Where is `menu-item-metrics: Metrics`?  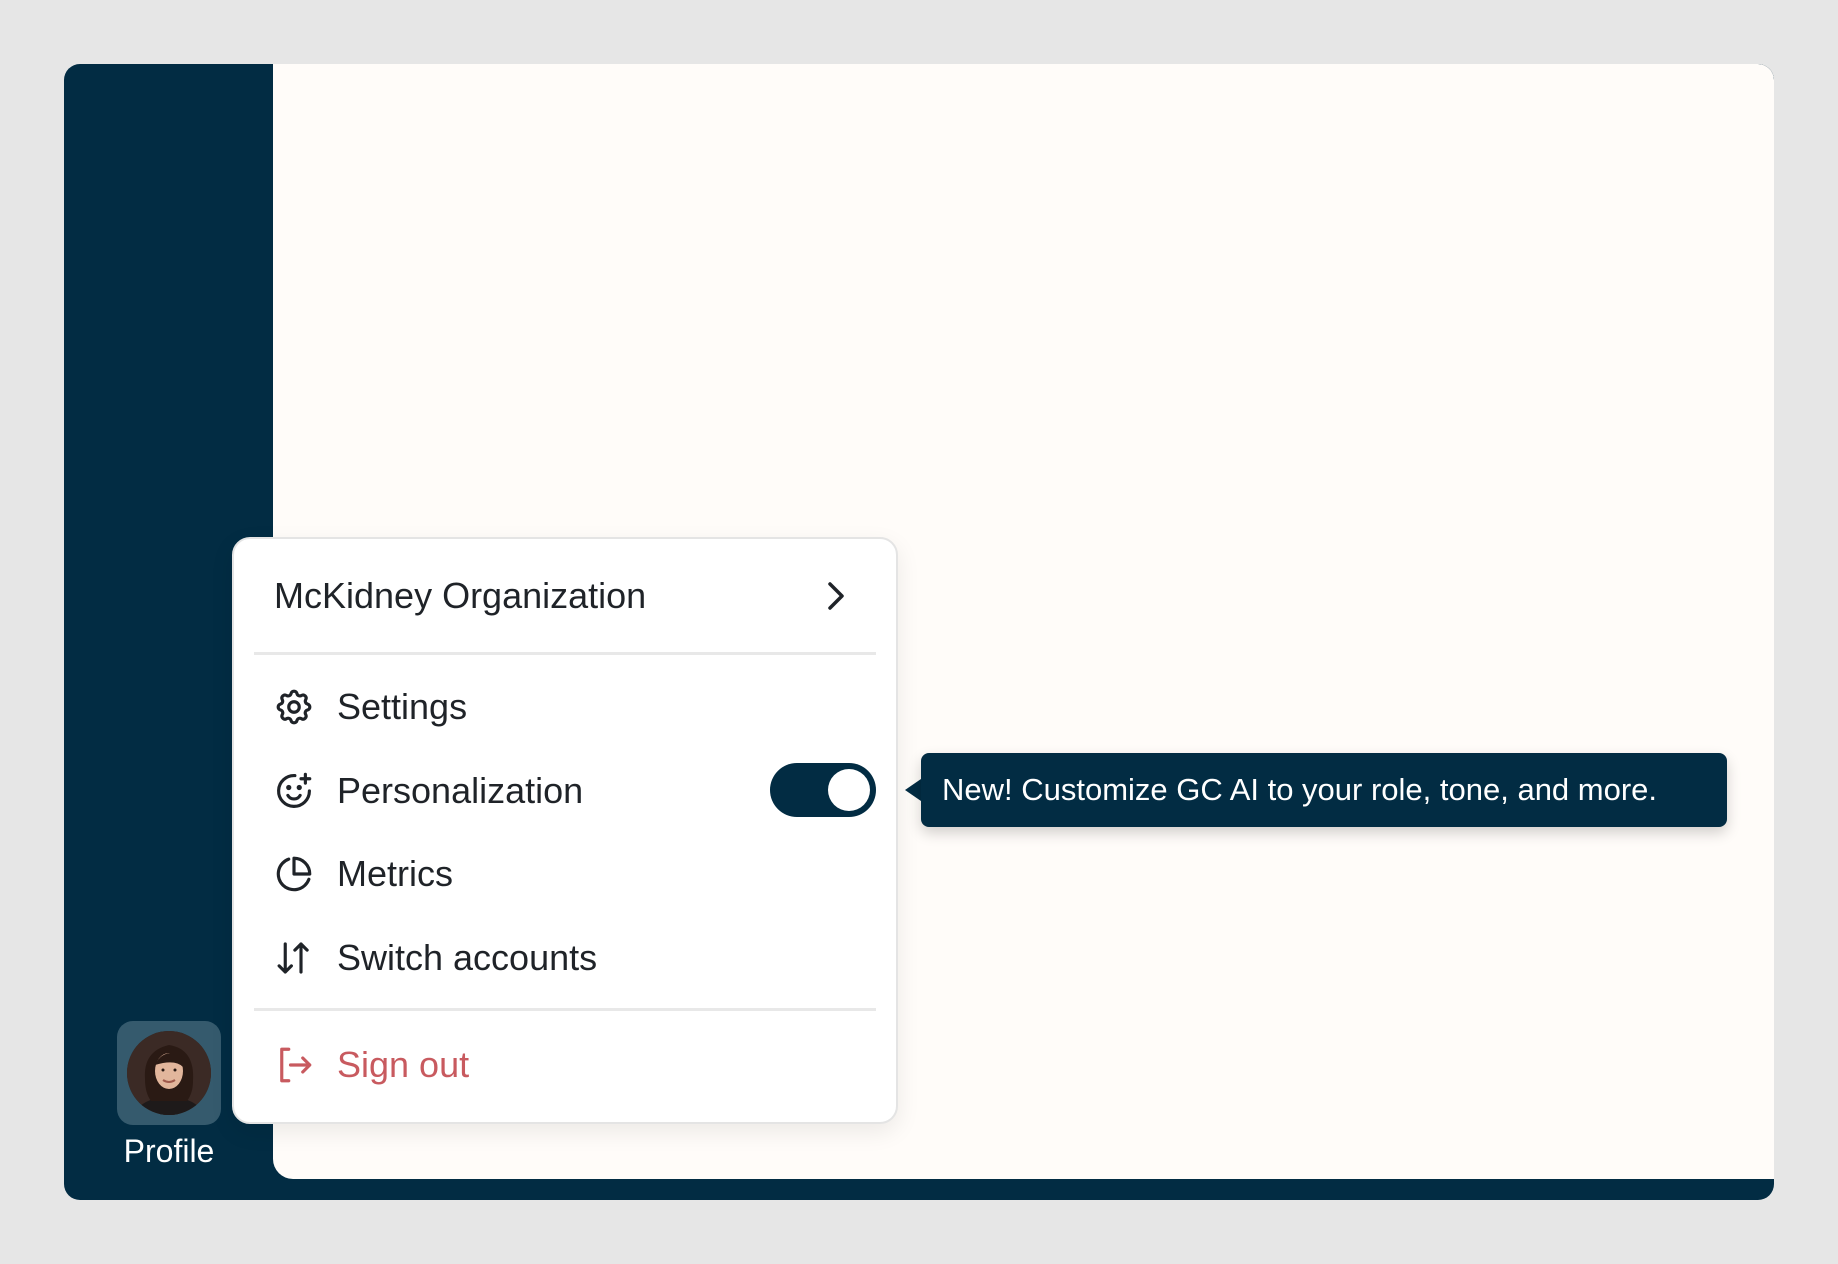 menu-item-metrics: Metrics is located at coordinates (565, 874).